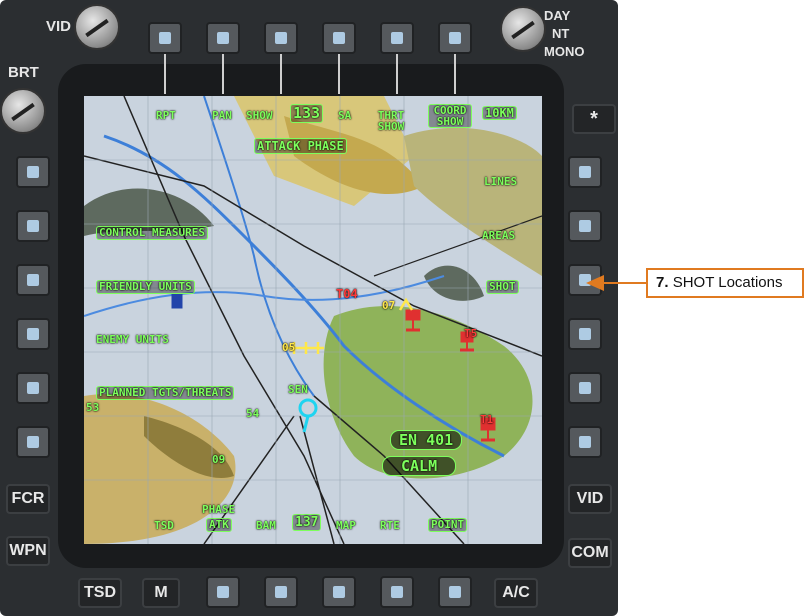 The width and height of the screenshot is (806, 616). Describe the element at coordinates (594, 119) in the screenshot. I see `asterisk-key: *` at that location.